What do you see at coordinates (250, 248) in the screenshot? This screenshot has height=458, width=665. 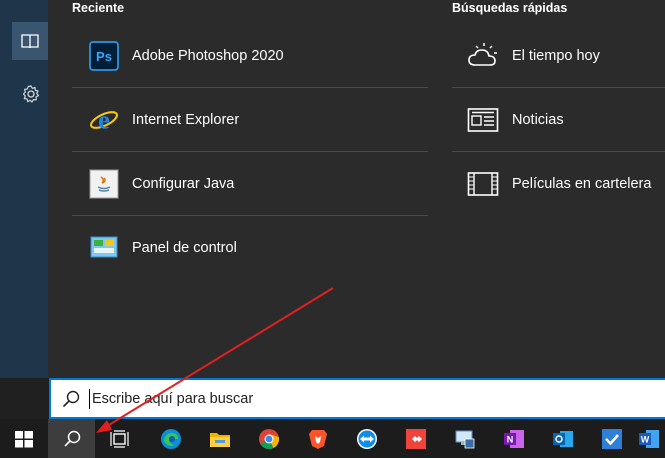 I see `recent-item-control-panel: Panel de control` at bounding box center [250, 248].